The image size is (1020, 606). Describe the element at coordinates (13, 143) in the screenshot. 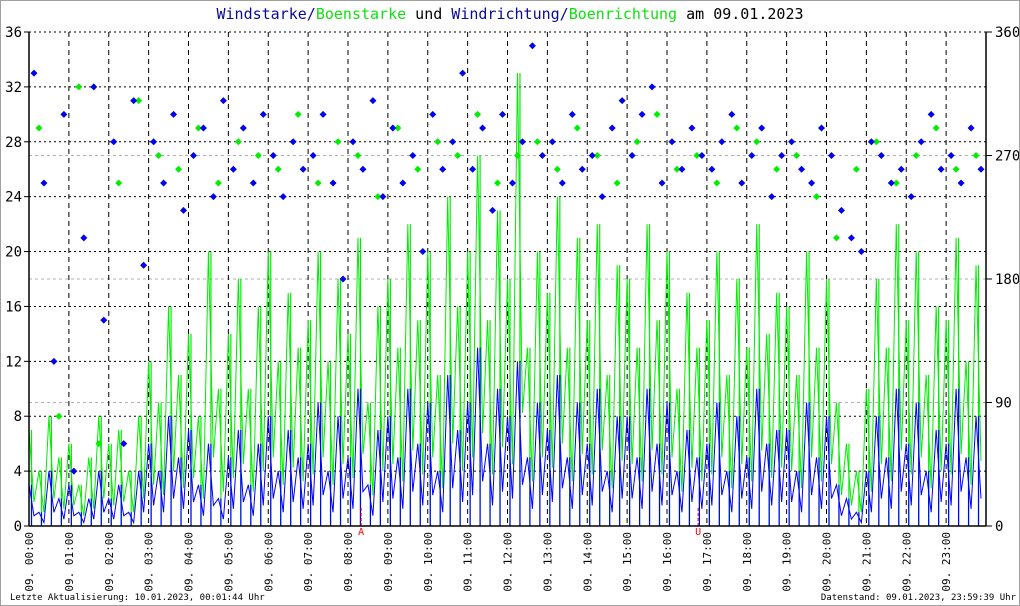

I see `y-left-tick-label: 28` at that location.